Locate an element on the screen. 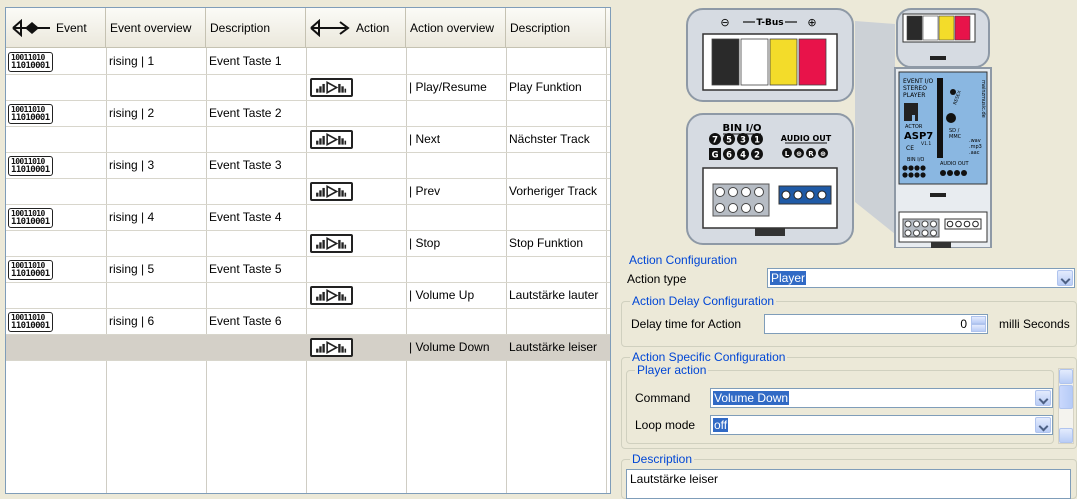  module-bin-io: BIN I/O is located at coordinates (915, 160).